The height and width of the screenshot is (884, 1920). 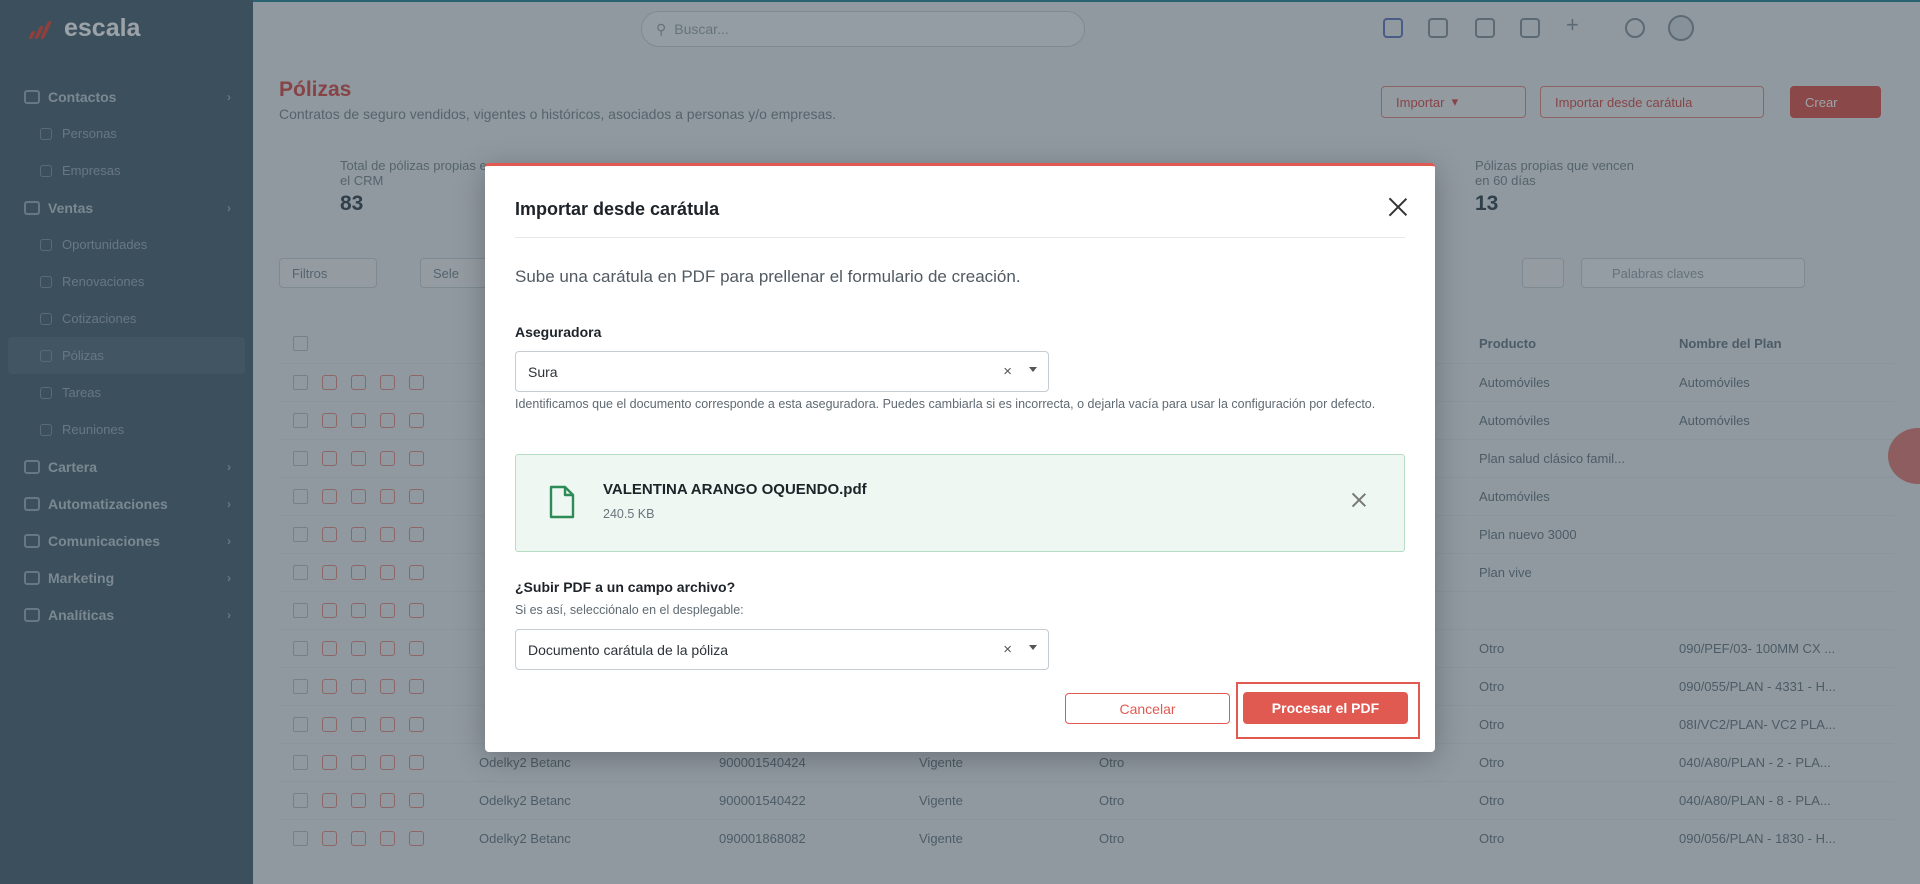 I want to click on file-name: VALENTINA ARANGO OQUENDO.pdf, so click(x=735, y=489).